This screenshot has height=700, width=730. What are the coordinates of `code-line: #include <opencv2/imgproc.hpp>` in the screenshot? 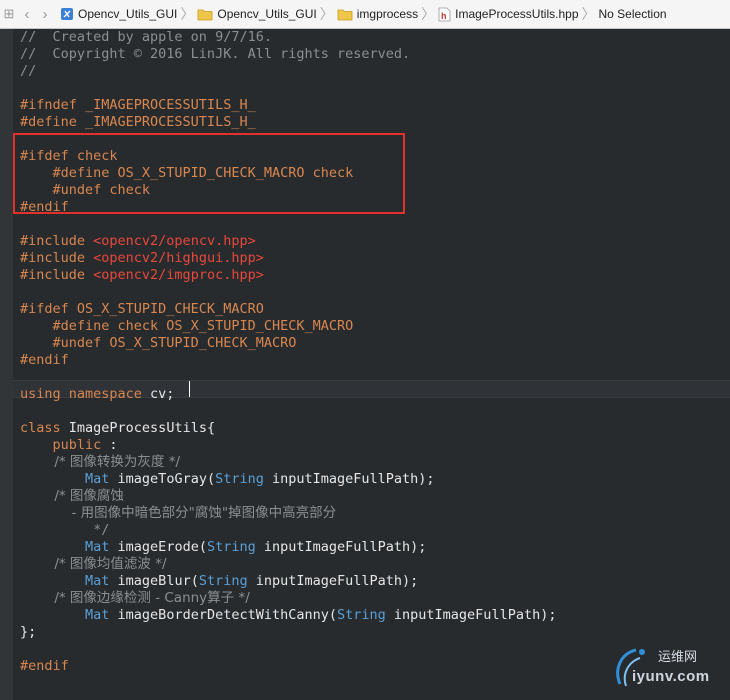 It's located at (142, 275).